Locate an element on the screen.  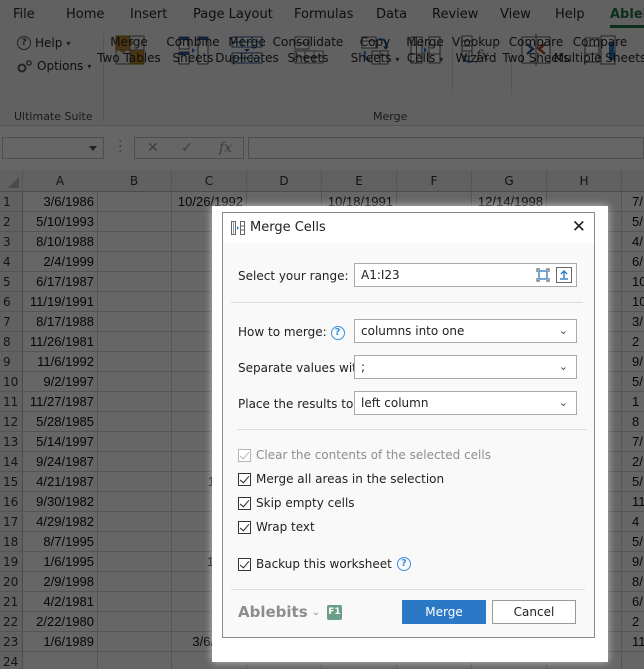
backup-worksheet-checkbox: Backup this worksheet ? is located at coordinates (324, 564).